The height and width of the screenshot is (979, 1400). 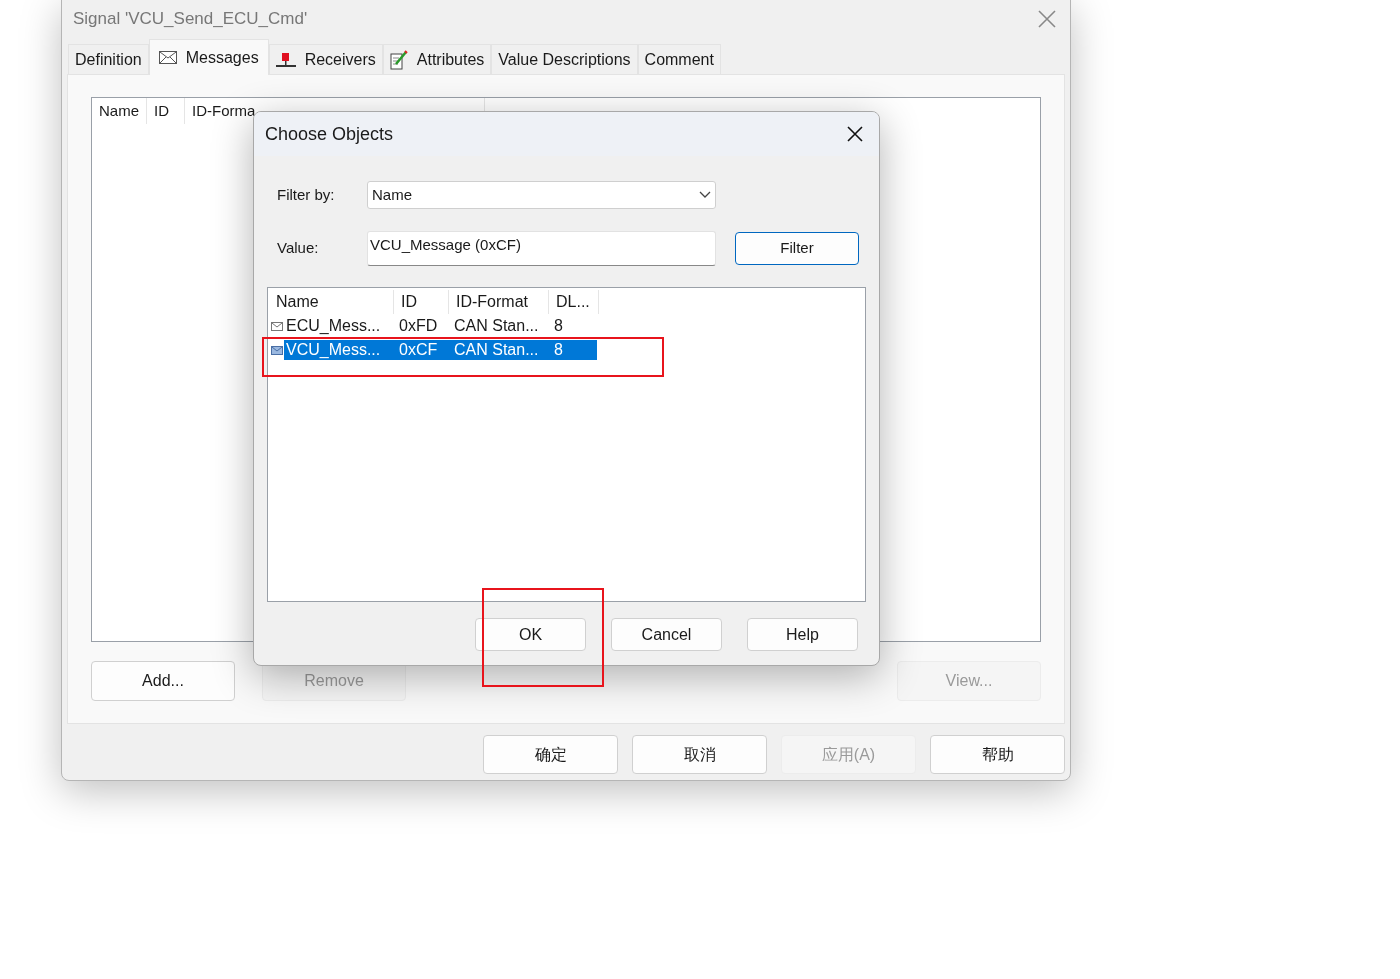 I want to click on tab: Definition, so click(x=108, y=59).